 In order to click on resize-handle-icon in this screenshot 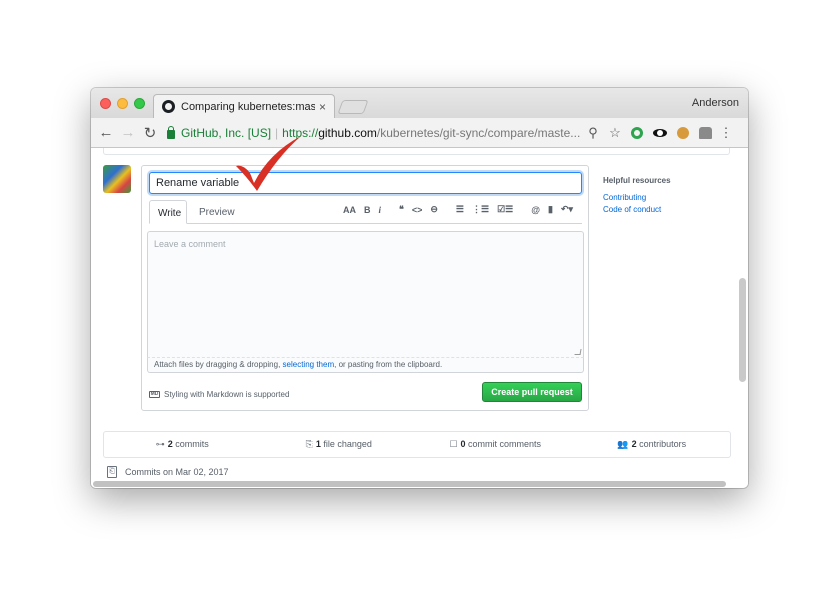, I will do `click(578, 352)`.